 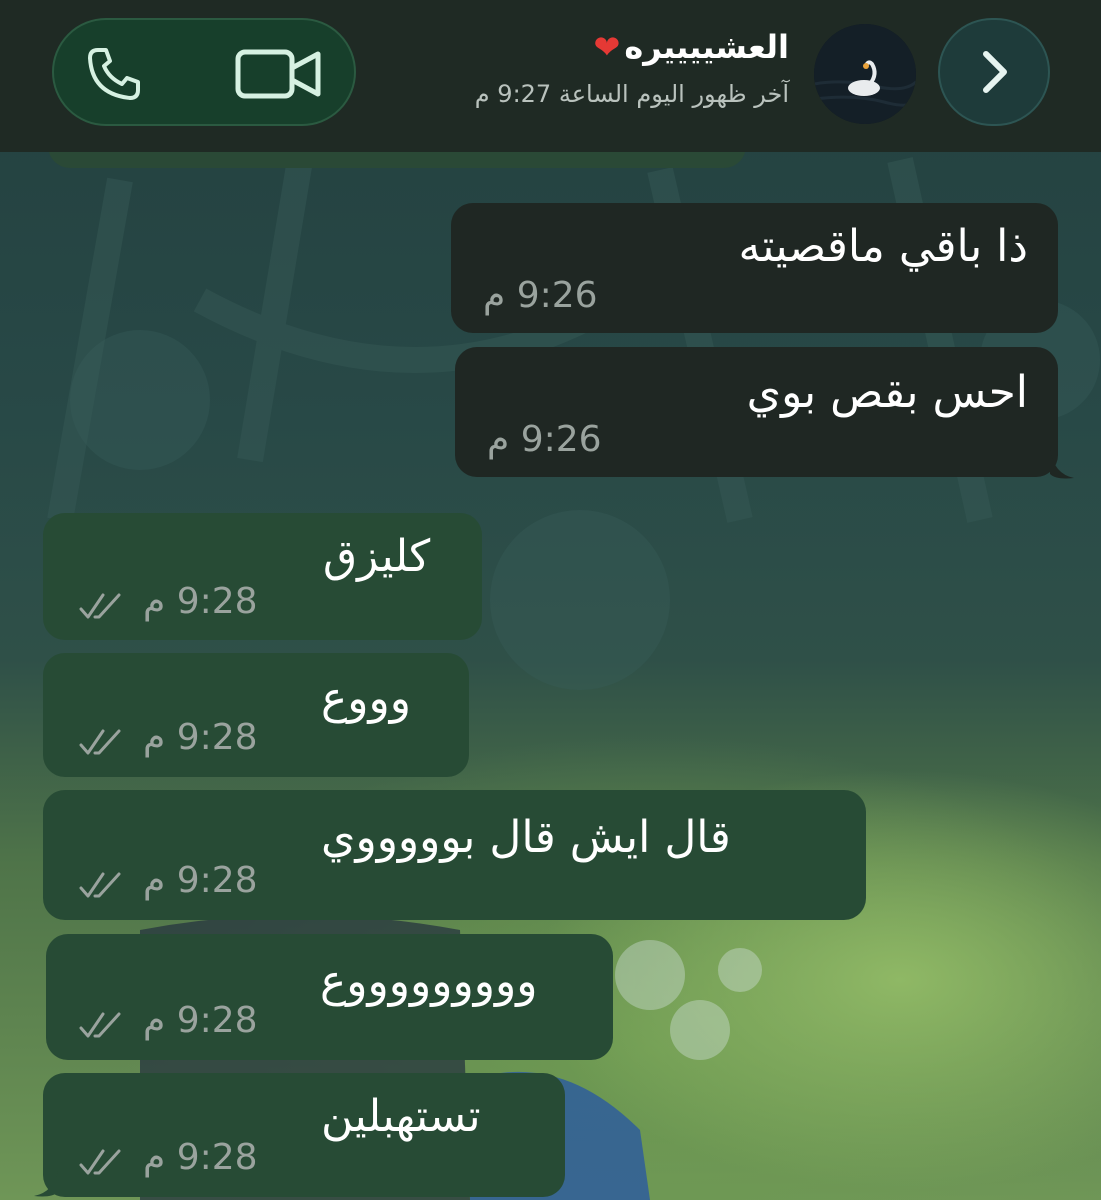 I want to click on back-button, so click(x=994, y=72).